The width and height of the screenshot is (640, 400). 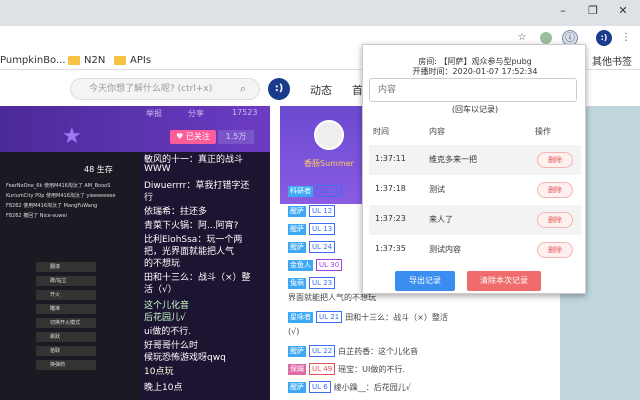 I want to click on stream-header: ★ 举报 分享 17523 ♥ 已关注 1.5万, so click(x=135, y=129).